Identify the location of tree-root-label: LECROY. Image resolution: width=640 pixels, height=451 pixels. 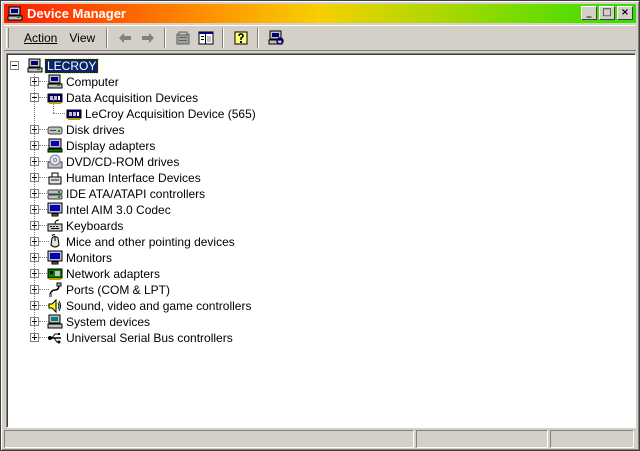
(71, 66).